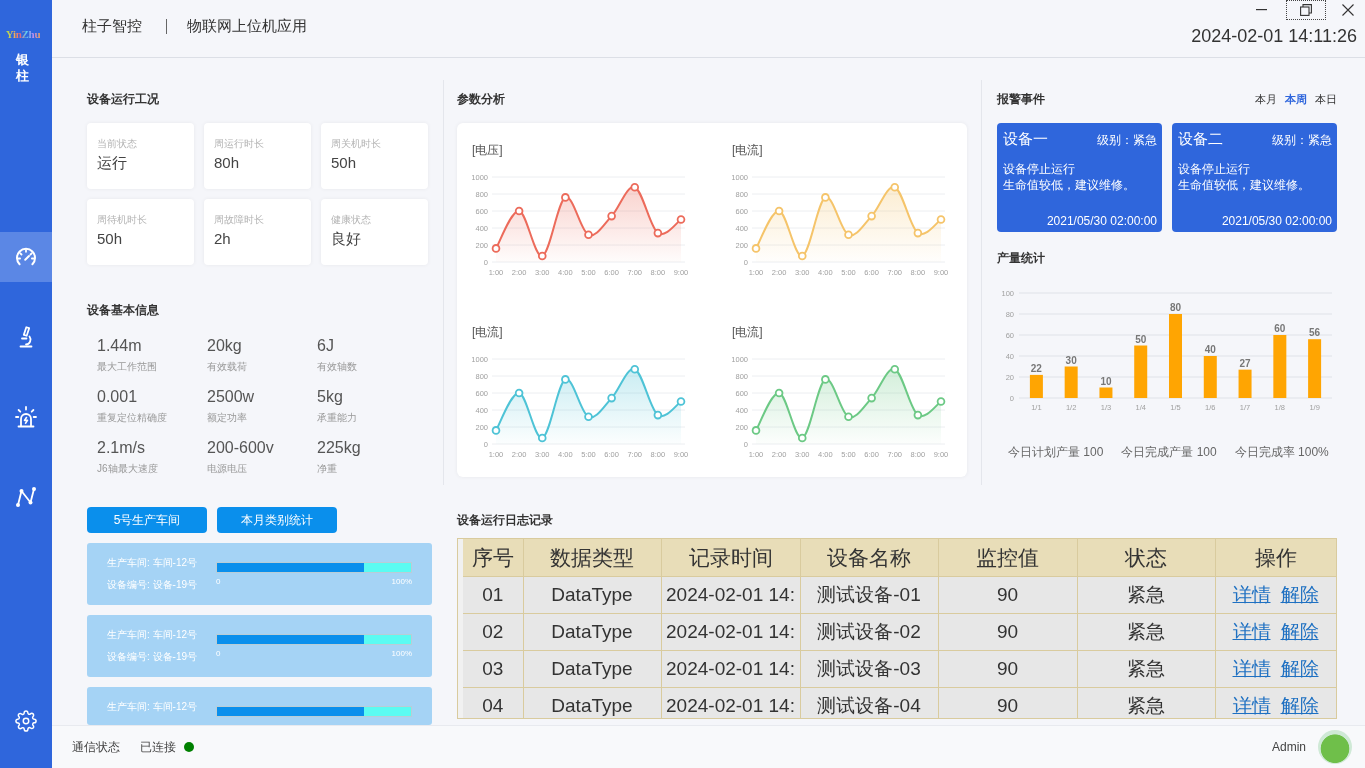 The height and width of the screenshot is (768, 1365). What do you see at coordinates (1200, 139) in the screenshot?
I see `alarm-device: 设备二` at bounding box center [1200, 139].